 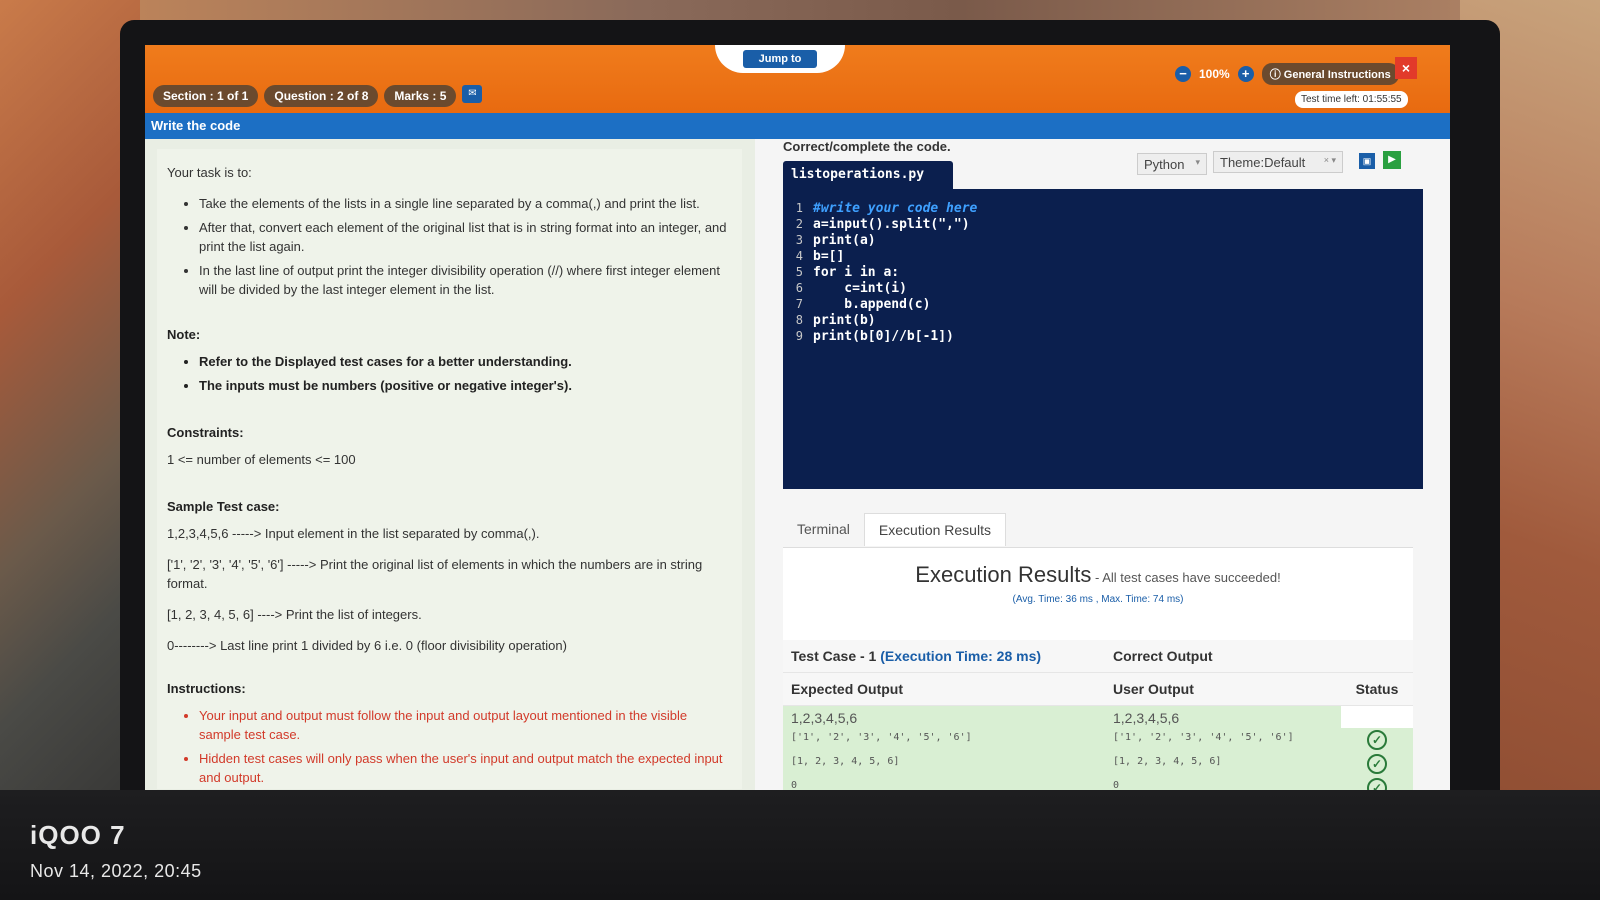 I want to click on table-row: [1, 2, 3, 4, 5, 6] [1, 2, 3, 4, 5, 6] ✓, so click(x=1098, y=764).